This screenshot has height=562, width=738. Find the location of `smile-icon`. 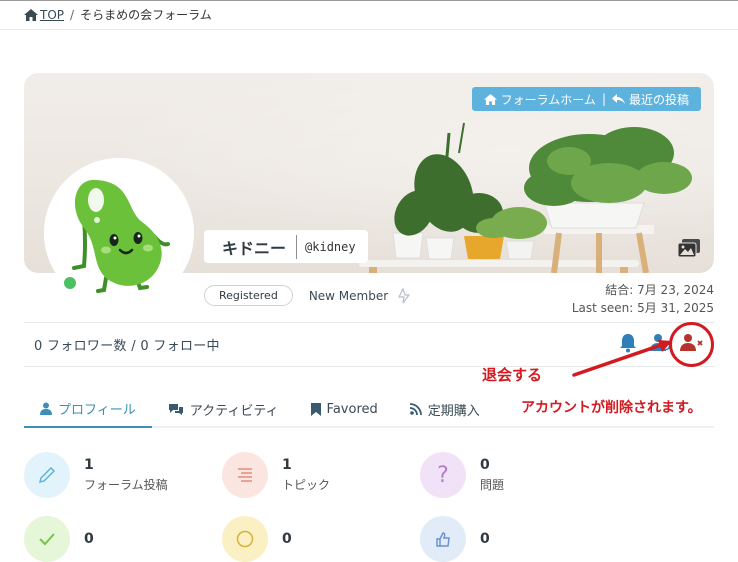

smile-icon is located at coordinates (245, 539).